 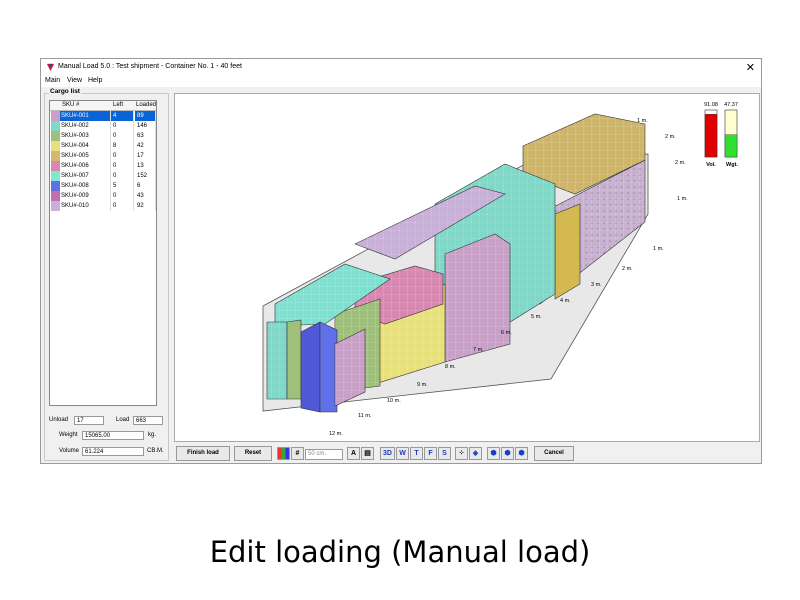 I want to click on text-label-icon: A, so click(x=353, y=453).